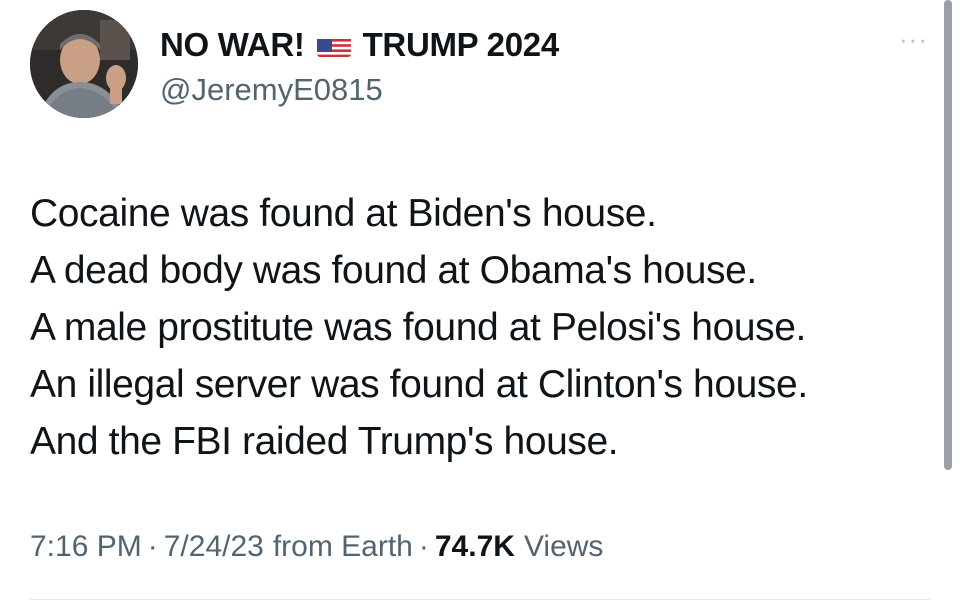  What do you see at coordinates (333, 45) in the screenshot?
I see `us-flag-icon` at bounding box center [333, 45].